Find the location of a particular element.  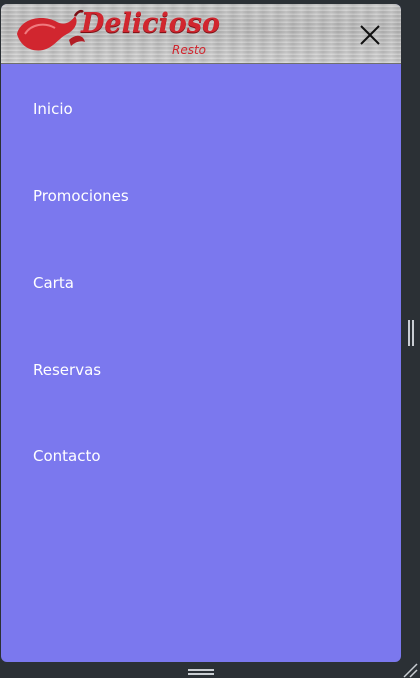

close-menu-button is located at coordinates (370, 35).